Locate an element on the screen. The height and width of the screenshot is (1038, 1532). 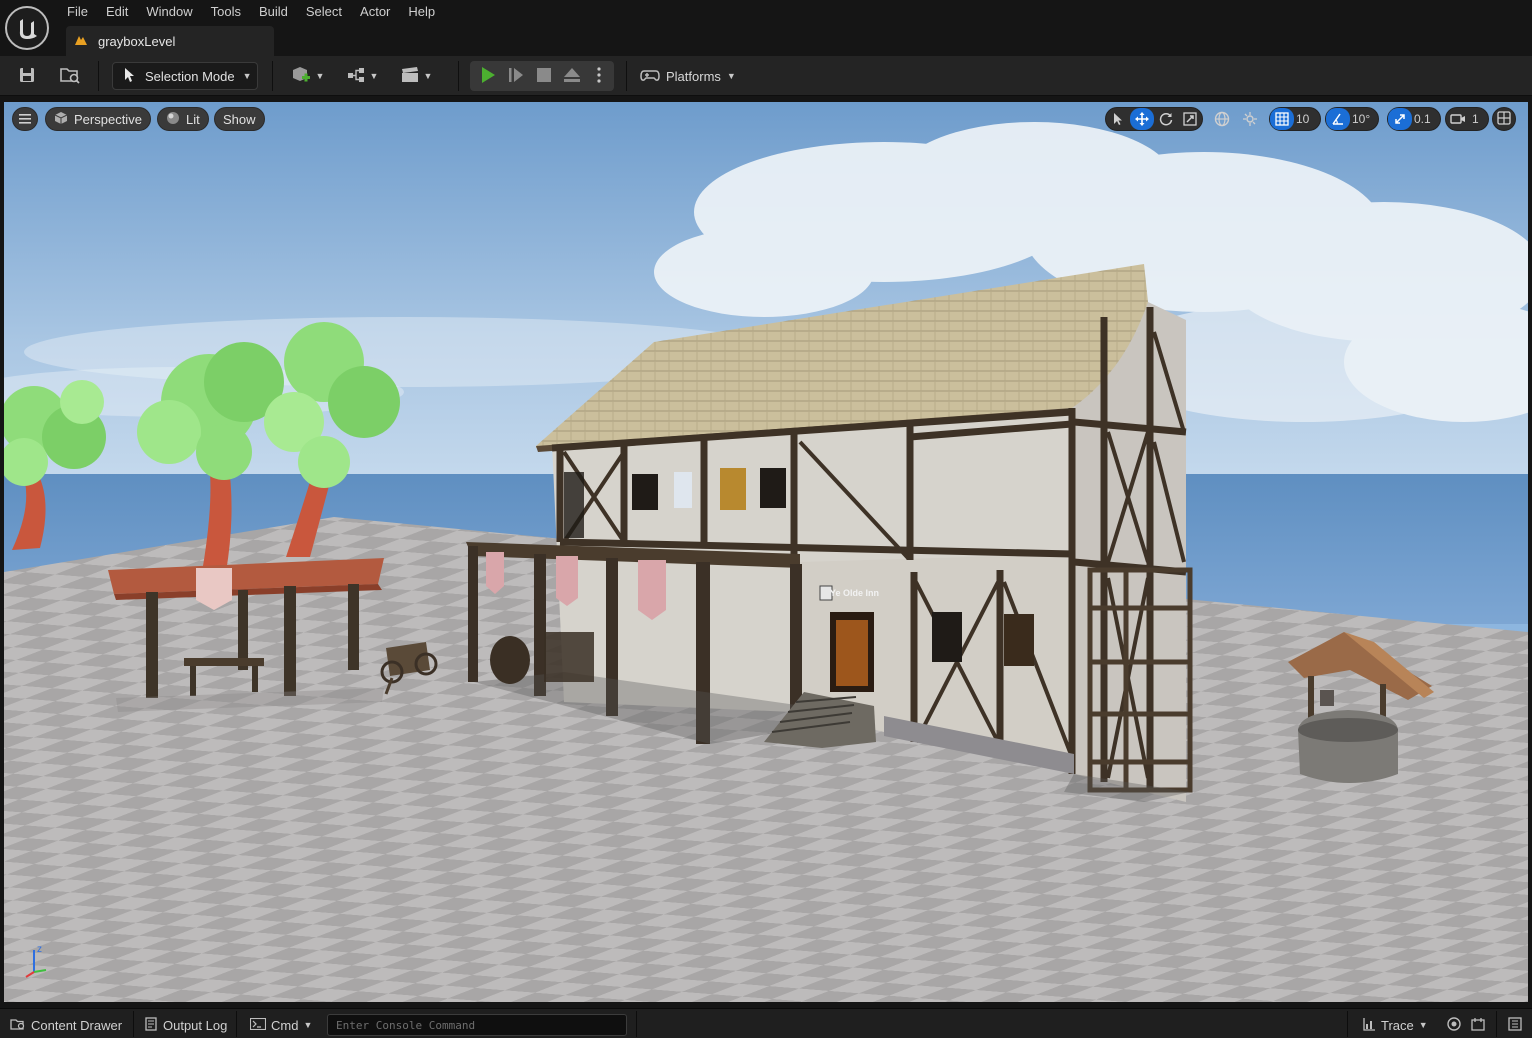
source-control-button is located at coordinates (1478, 1025).